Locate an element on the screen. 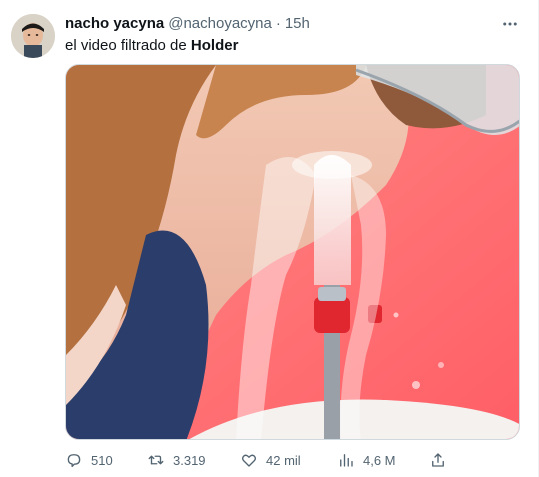  more-icon is located at coordinates (510, 24).